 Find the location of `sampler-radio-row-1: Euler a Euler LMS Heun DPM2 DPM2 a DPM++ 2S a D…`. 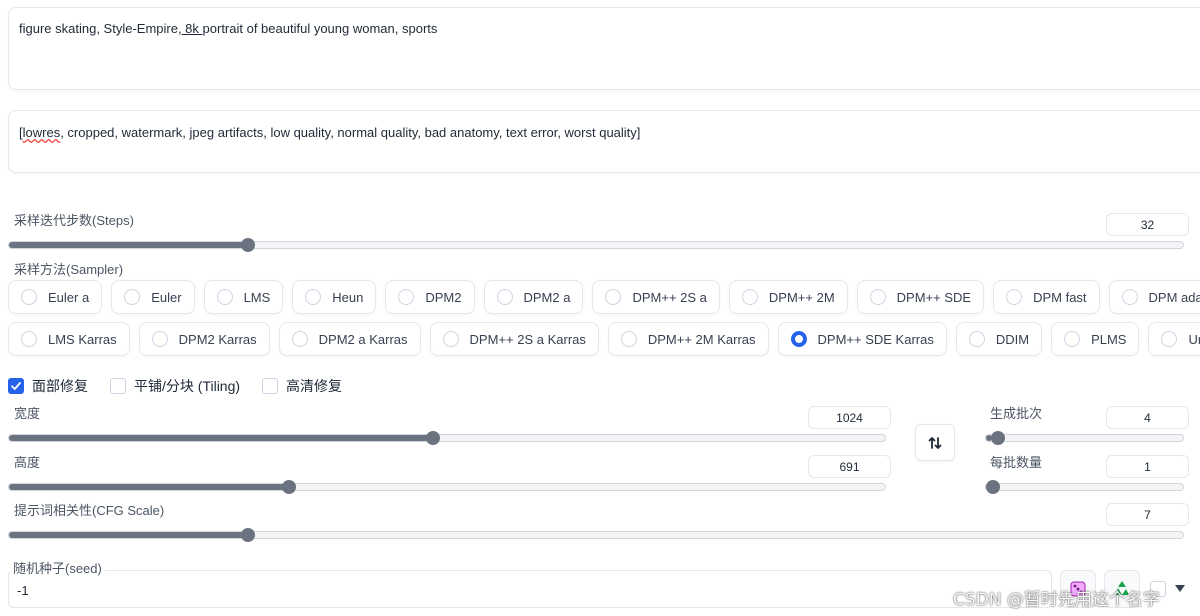

sampler-radio-row-1: Euler a Euler LMS Heun DPM2 DPM2 a DPM++ 2S a D… is located at coordinates (604, 297).